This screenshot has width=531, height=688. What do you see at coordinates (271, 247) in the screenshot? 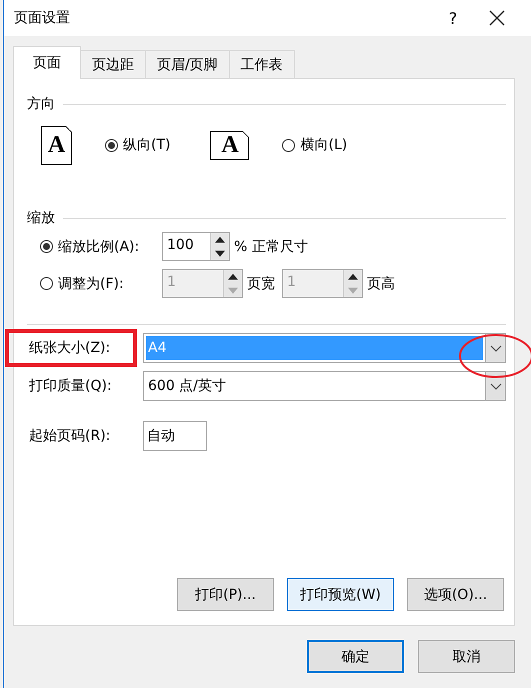
I see `unit-label: % 正常尺寸` at bounding box center [271, 247].